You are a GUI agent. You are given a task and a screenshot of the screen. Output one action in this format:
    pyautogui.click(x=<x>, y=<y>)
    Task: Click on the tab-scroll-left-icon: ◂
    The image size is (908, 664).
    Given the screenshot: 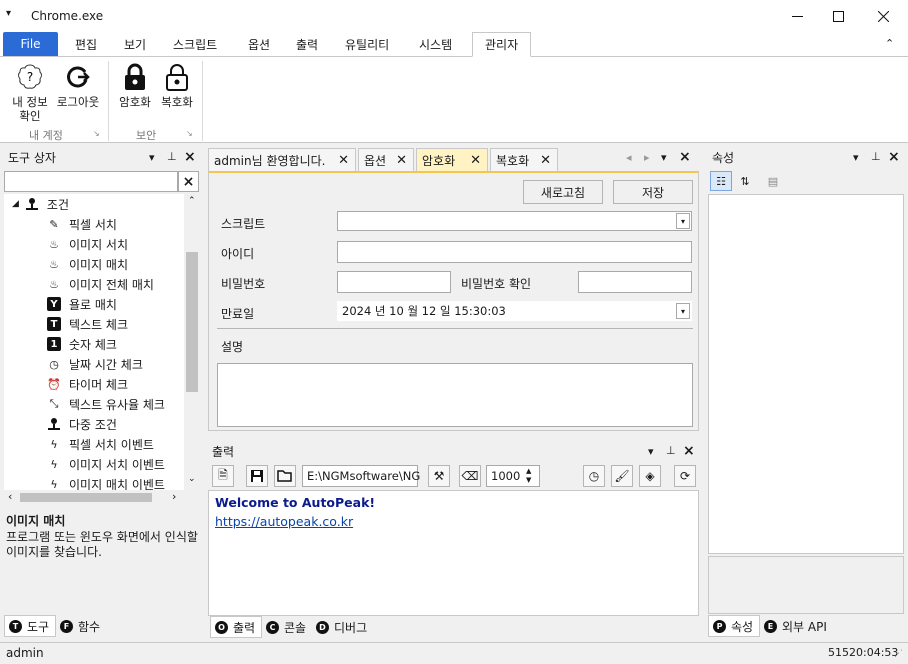 What is the action you would take?
    pyautogui.click(x=629, y=157)
    